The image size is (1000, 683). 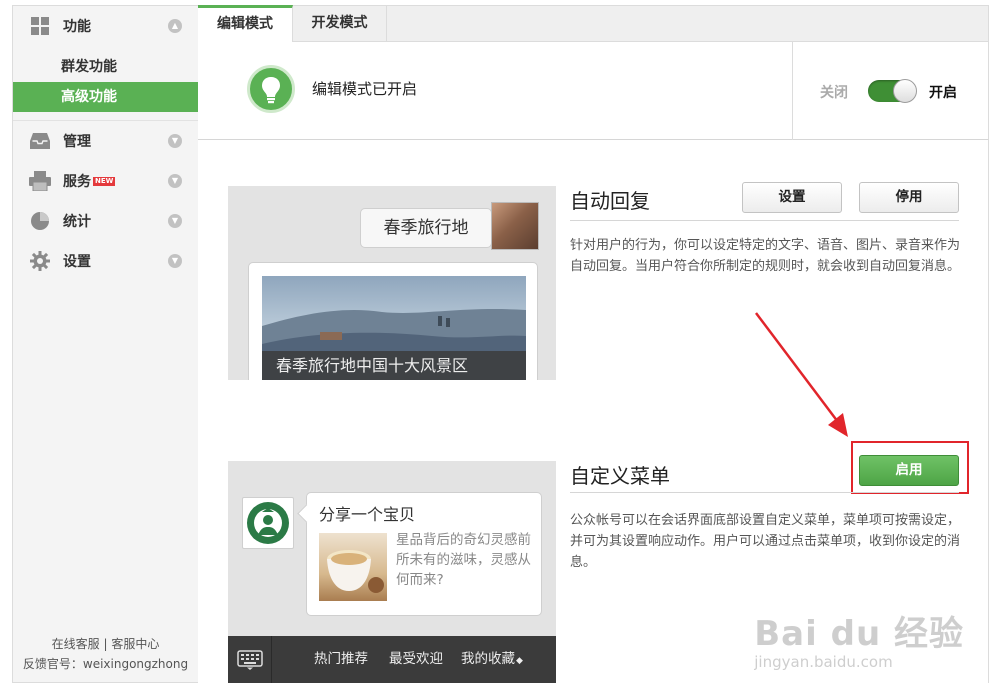 What do you see at coordinates (175, 26) in the screenshot?
I see `chevron-up-icon: ▲` at bounding box center [175, 26].